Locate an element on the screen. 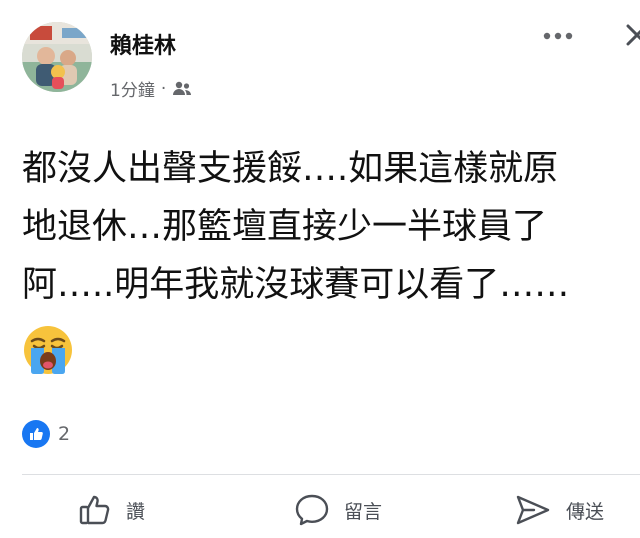 The image size is (640, 538). close-icon is located at coordinates (633, 35).